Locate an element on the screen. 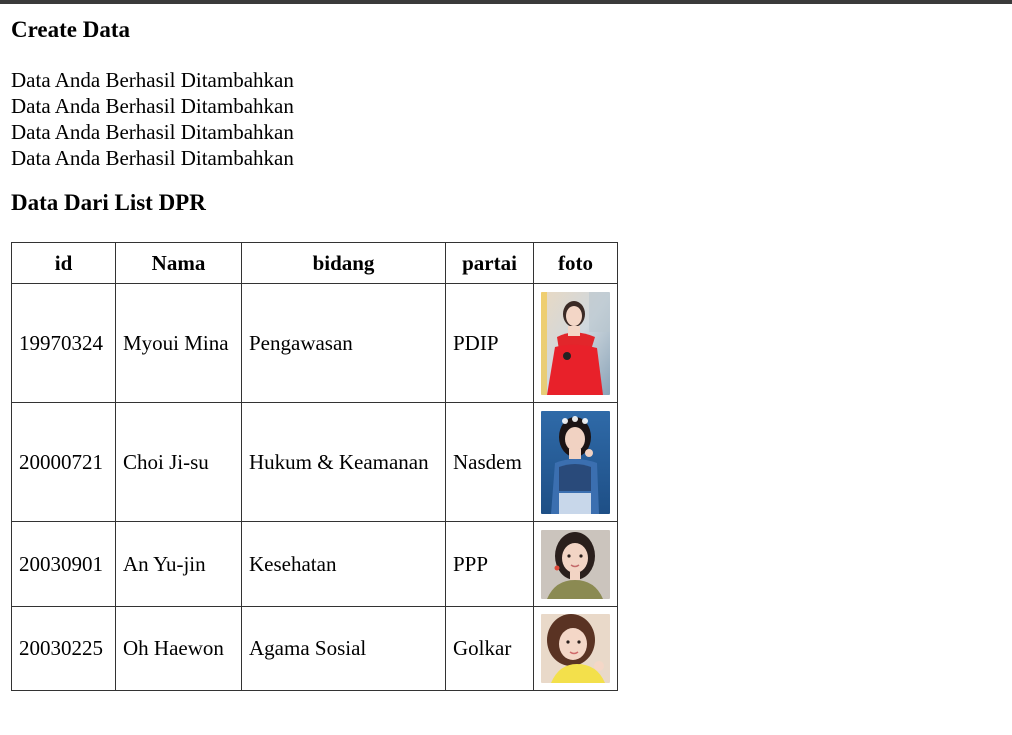  table-row: 19970324 Myoui Mina Pengawasan PDIP is located at coordinates (315, 343).